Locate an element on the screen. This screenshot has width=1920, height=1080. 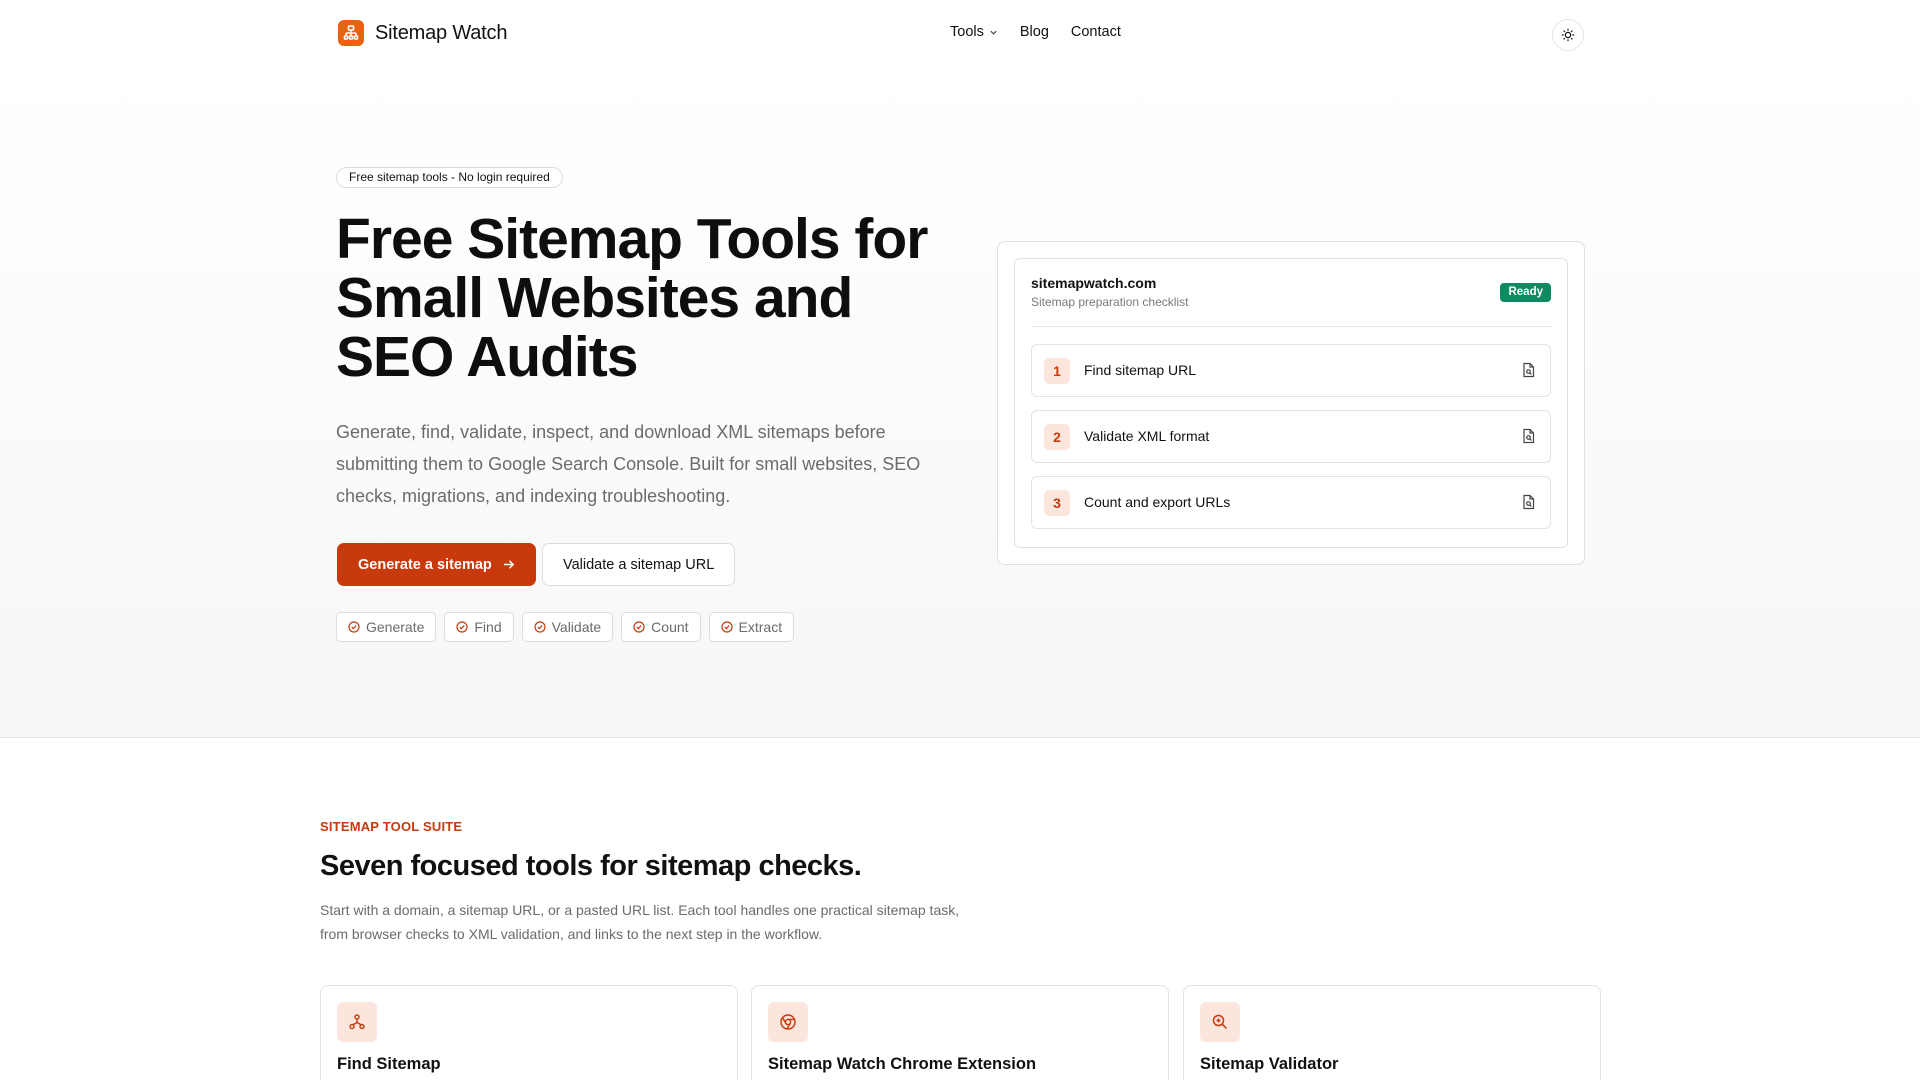
tool-card-find-sitemap: Find Sitemap is located at coordinates (529, 1032).